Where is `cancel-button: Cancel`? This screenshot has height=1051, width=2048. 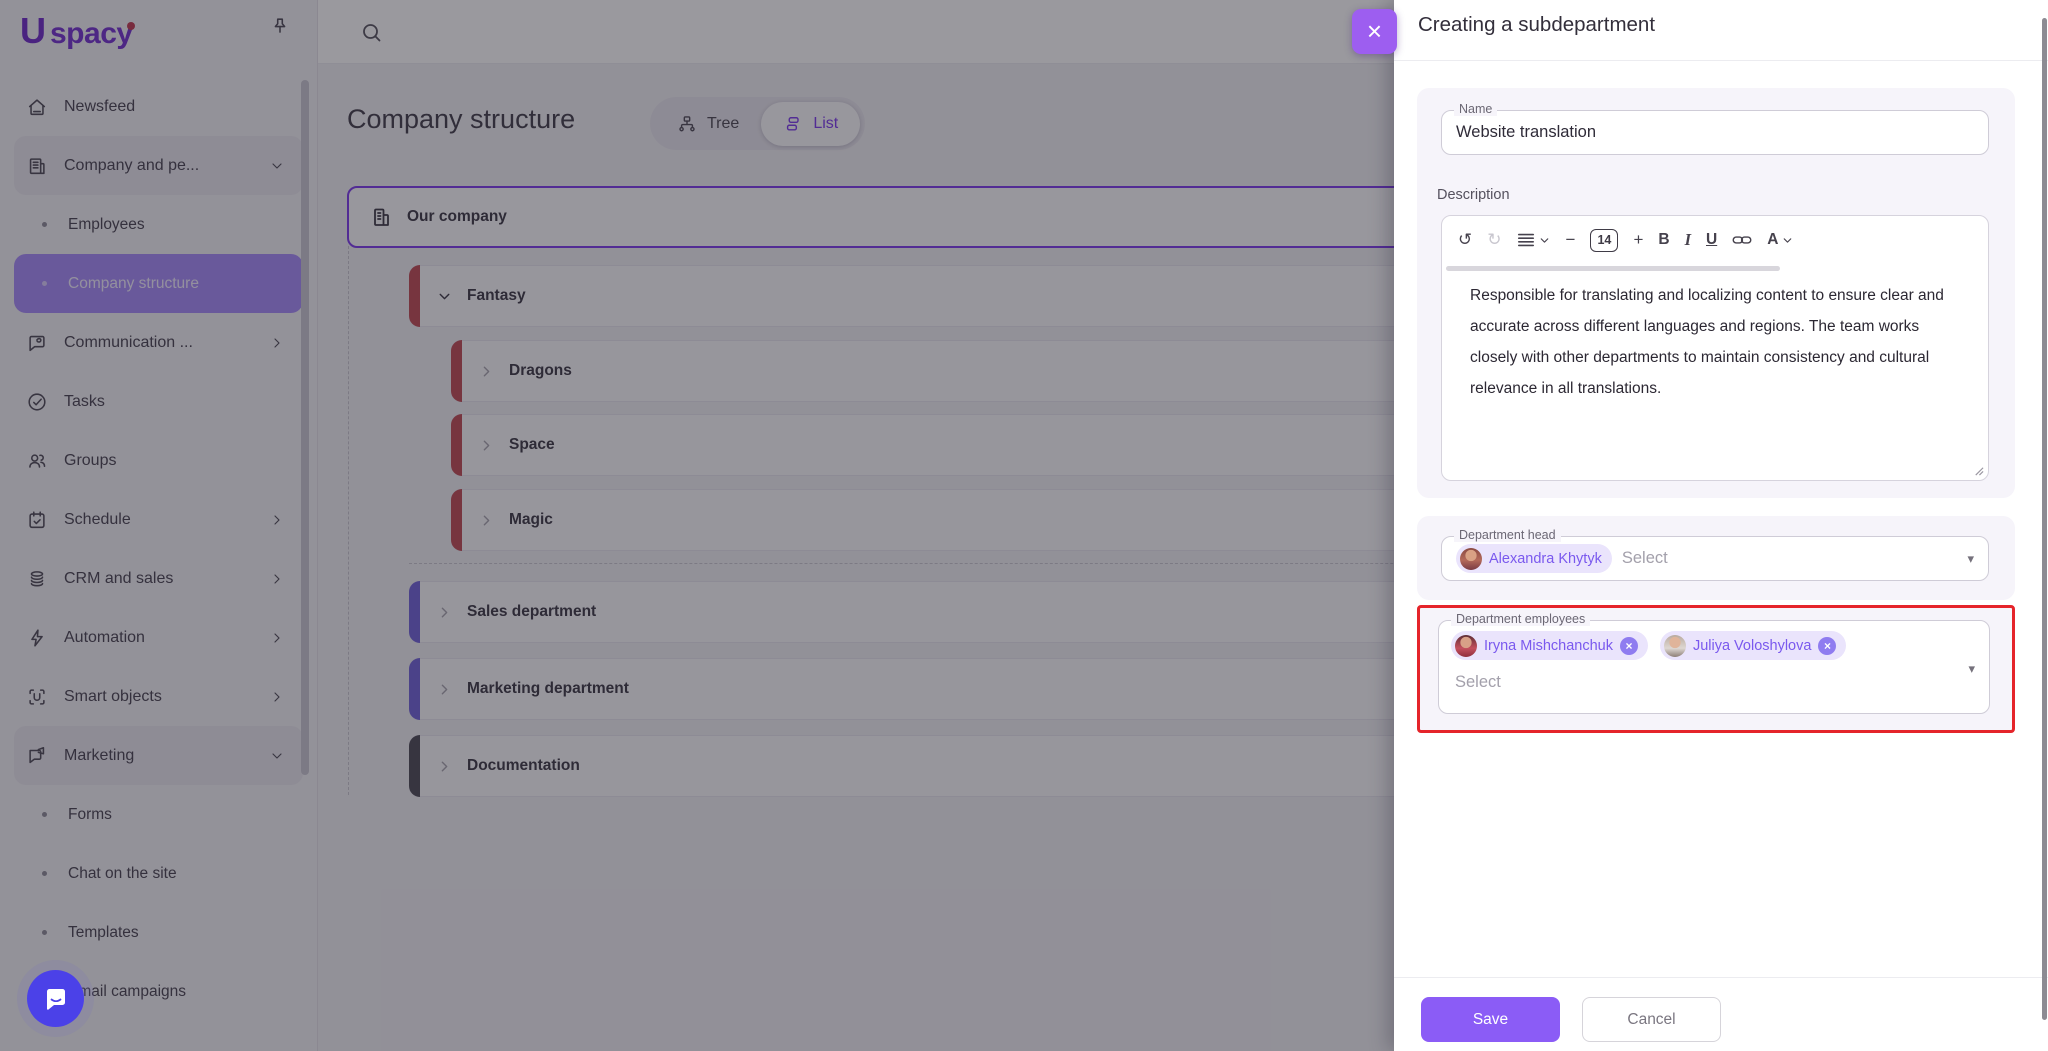 cancel-button: Cancel is located at coordinates (1651, 1019).